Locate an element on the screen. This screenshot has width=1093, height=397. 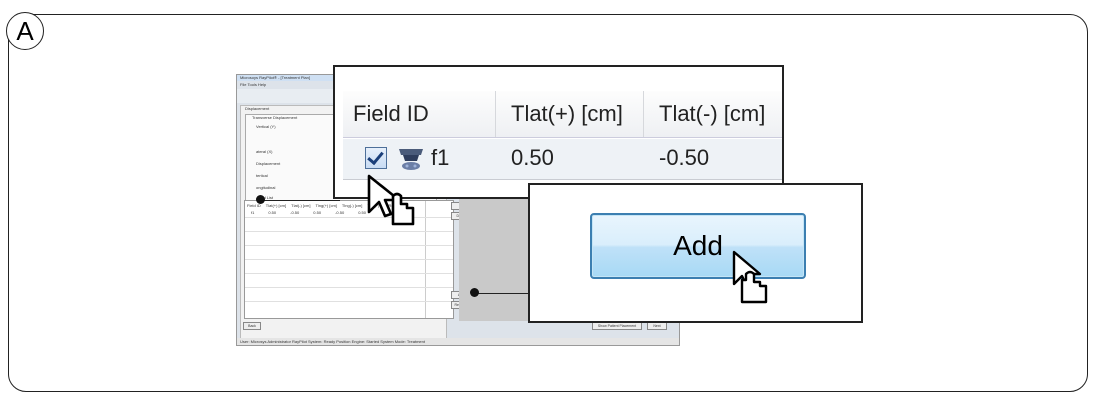
table-header: Field ID Tlat(+) [cm] Tlat(-) [cm] is located at coordinates (562, 114).